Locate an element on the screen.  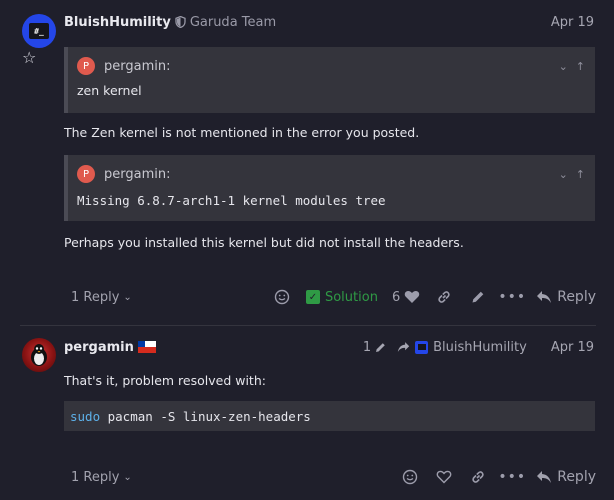
shield-icon is located at coordinates (180, 22).